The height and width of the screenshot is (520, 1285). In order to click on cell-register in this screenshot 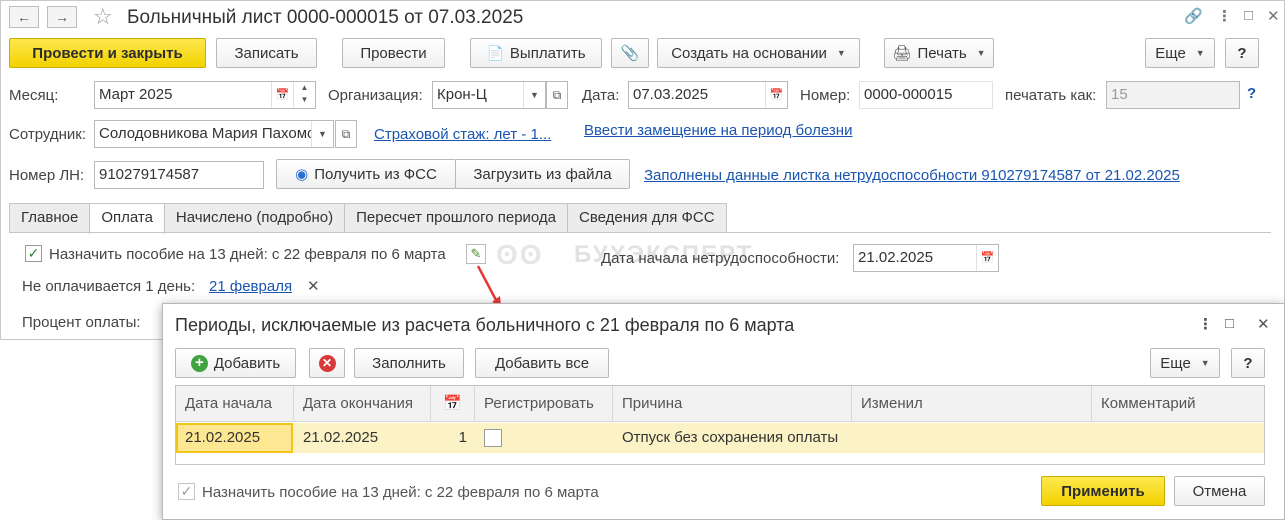, I will do `click(544, 438)`.